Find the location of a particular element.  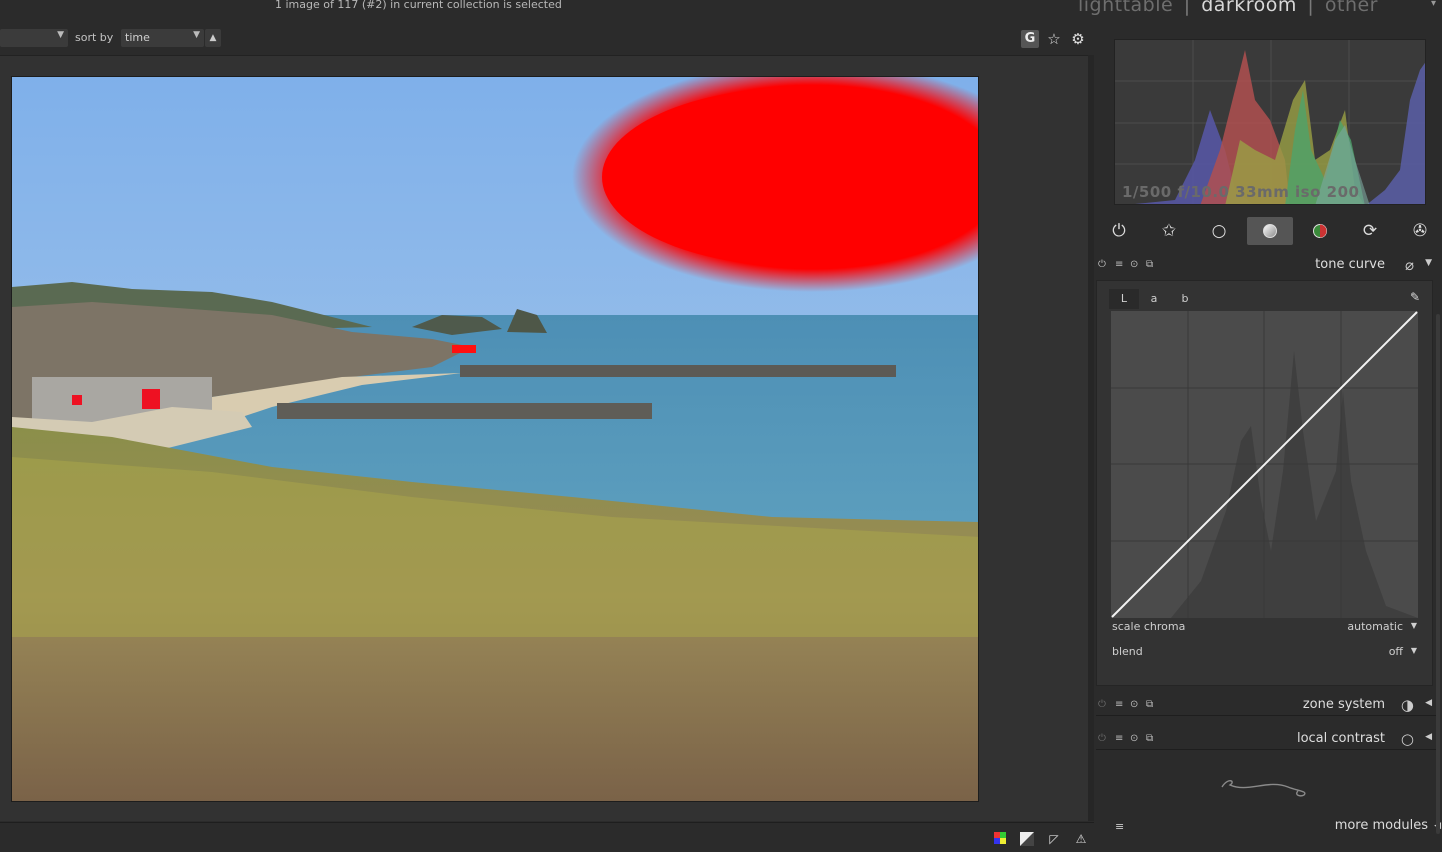

tone-group-icon is located at coordinates (1270, 231).